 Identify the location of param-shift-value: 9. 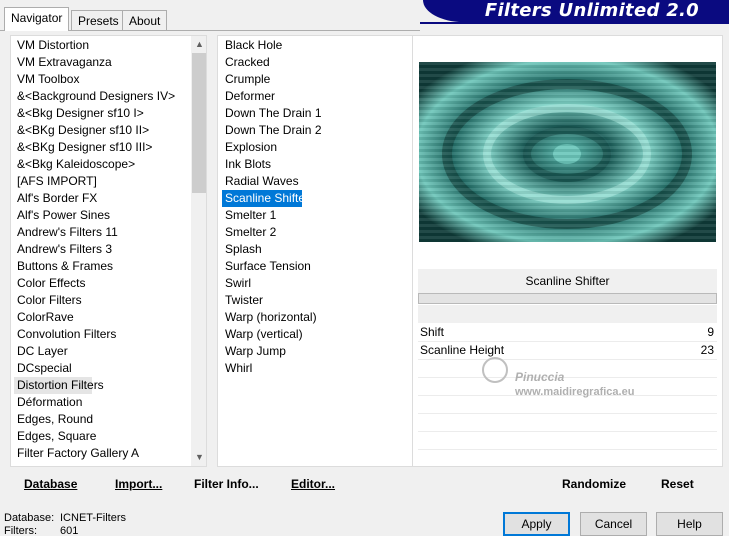
(710, 332).